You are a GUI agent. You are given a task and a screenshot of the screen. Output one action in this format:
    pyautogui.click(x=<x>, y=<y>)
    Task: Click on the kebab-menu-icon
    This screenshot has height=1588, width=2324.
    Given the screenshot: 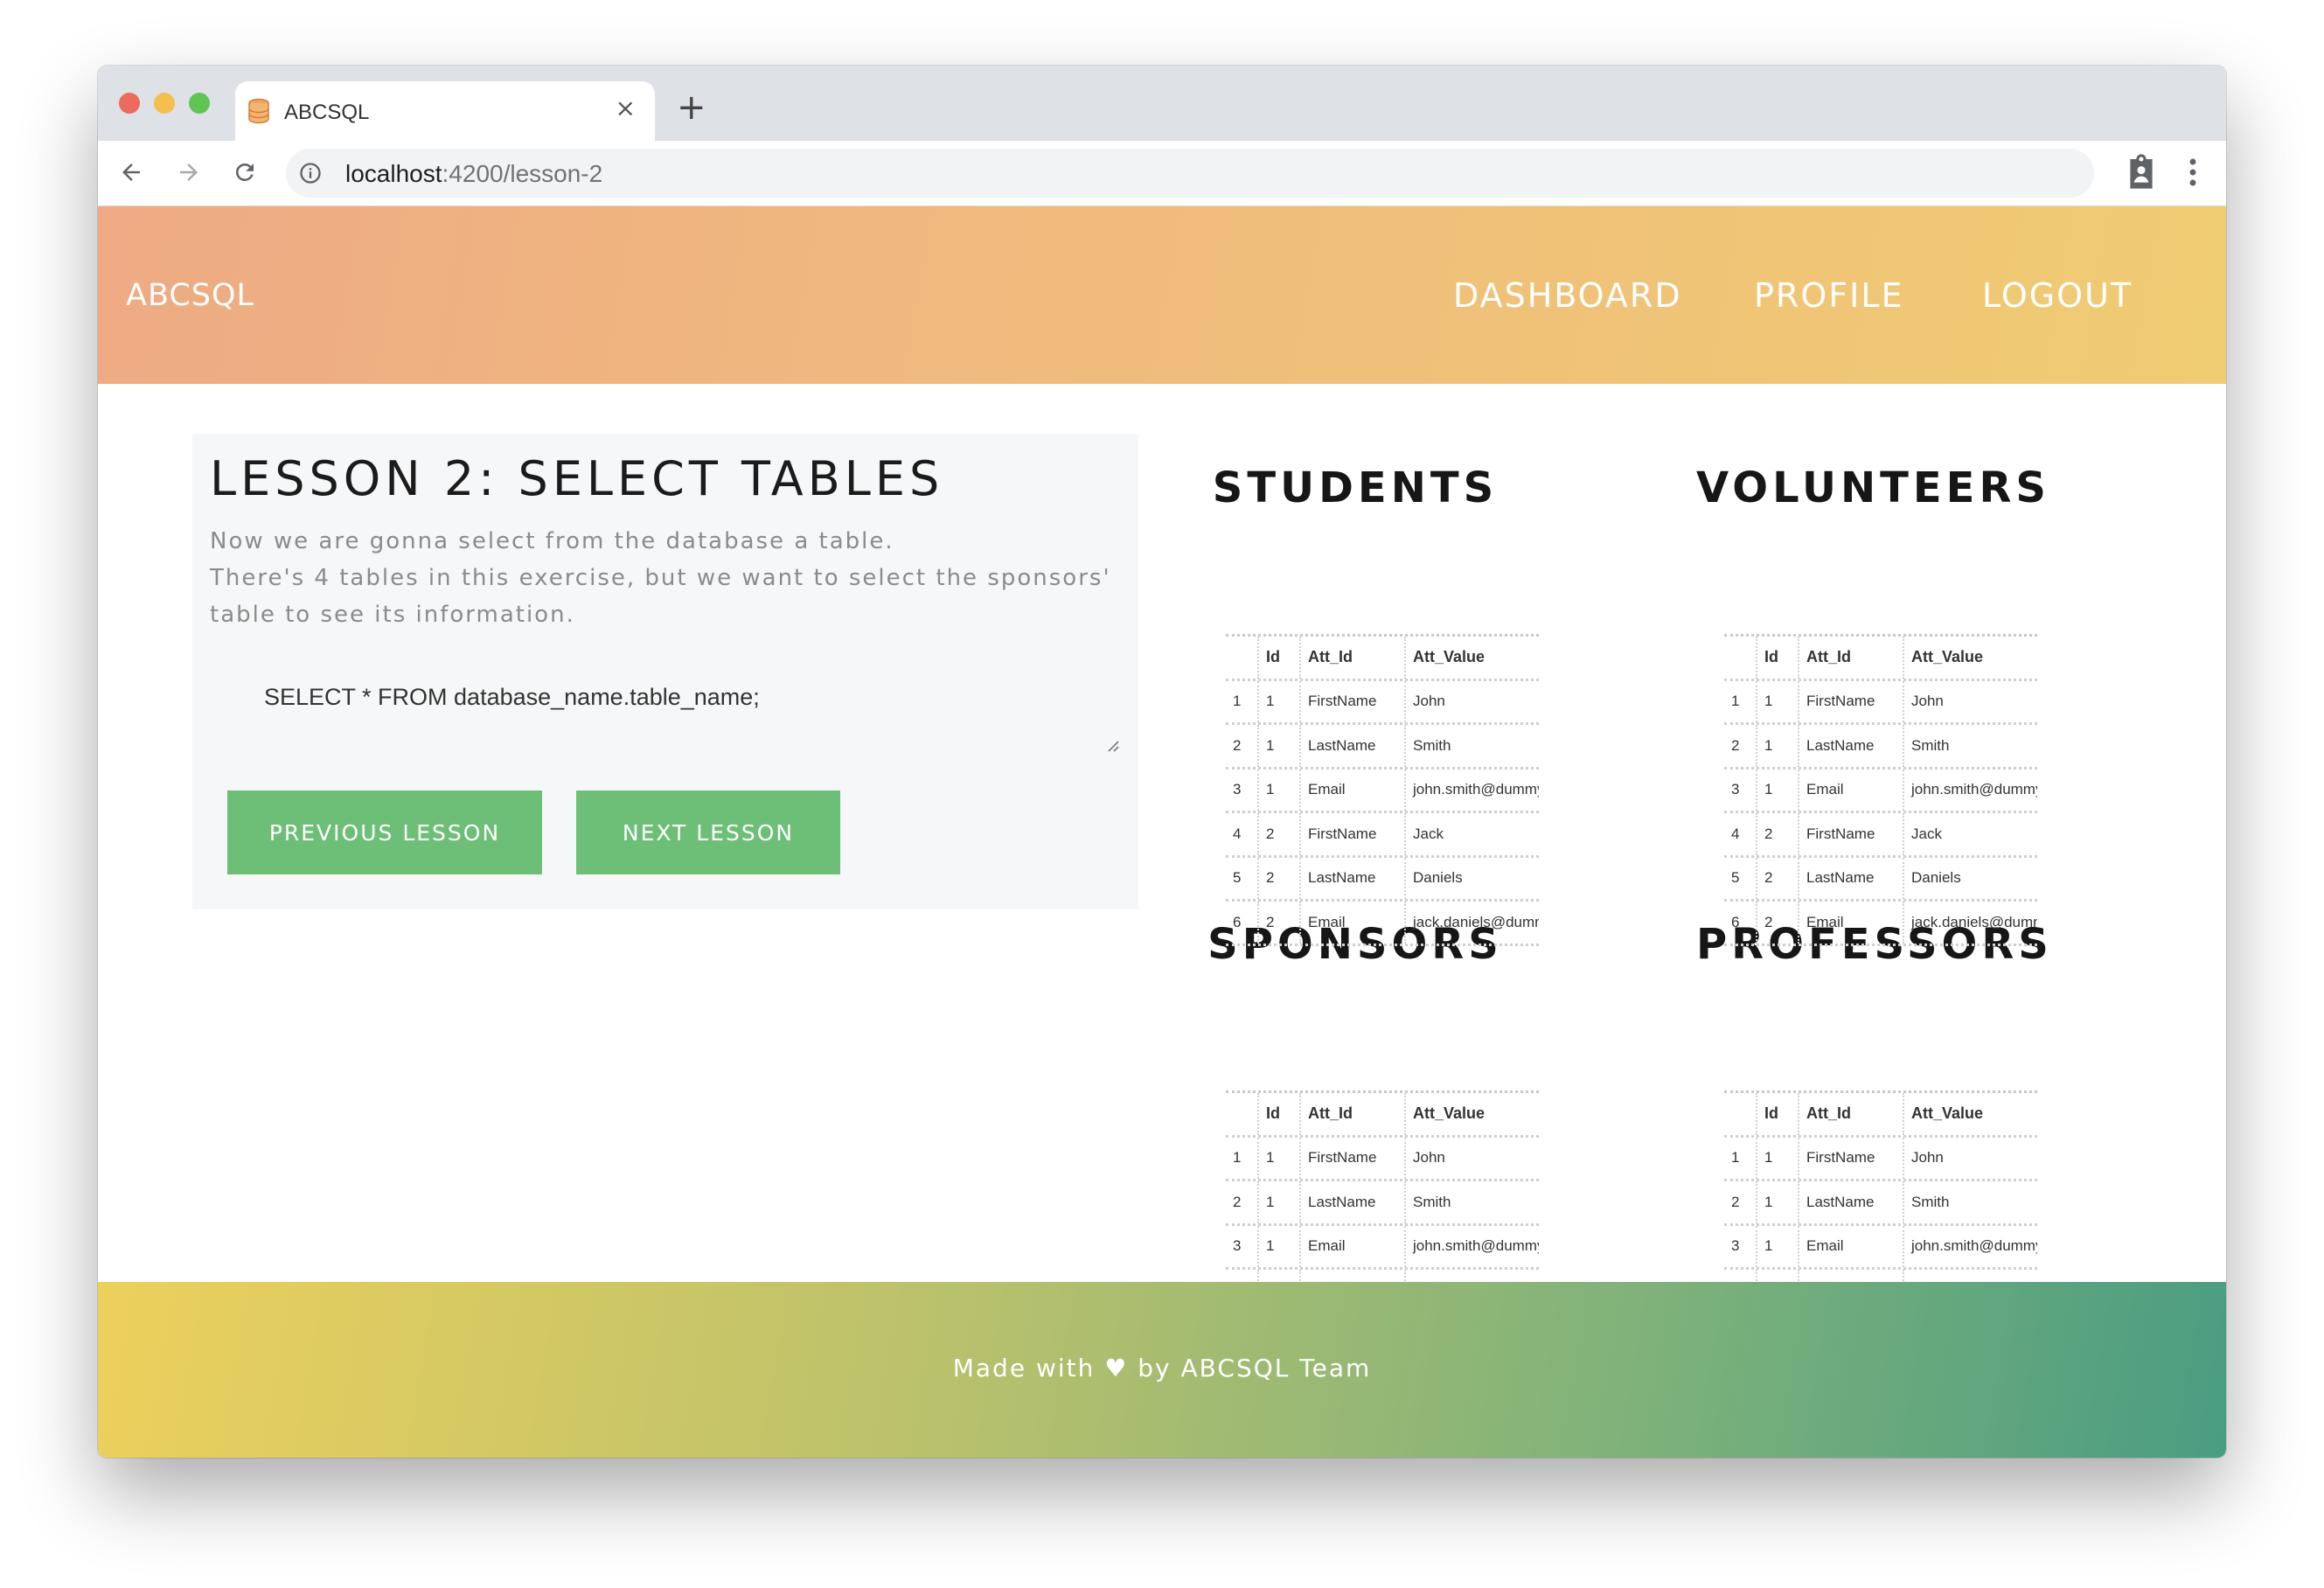 What is the action you would take?
    pyautogui.click(x=2193, y=173)
    